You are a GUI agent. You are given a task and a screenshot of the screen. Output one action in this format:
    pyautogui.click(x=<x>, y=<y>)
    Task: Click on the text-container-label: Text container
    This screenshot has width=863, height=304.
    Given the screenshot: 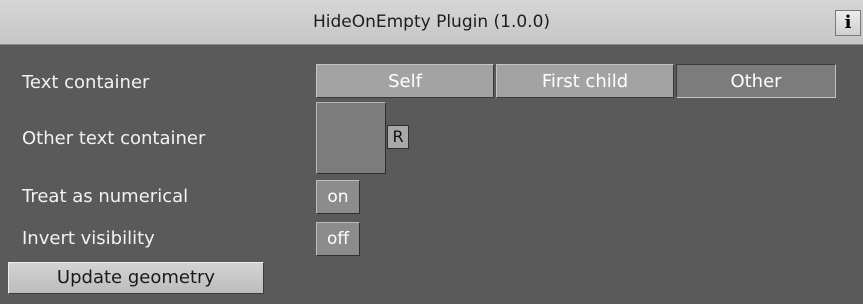 What is the action you would take?
    pyautogui.click(x=86, y=82)
    